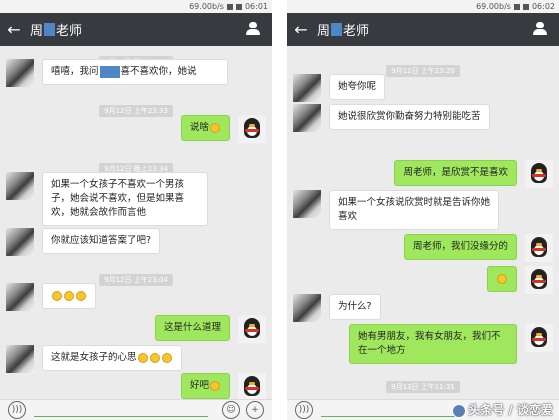 The image size is (559, 420). I want to click on message-incoming: 嘻嘻，我问 喜不喜欢你，她说, so click(117, 73).